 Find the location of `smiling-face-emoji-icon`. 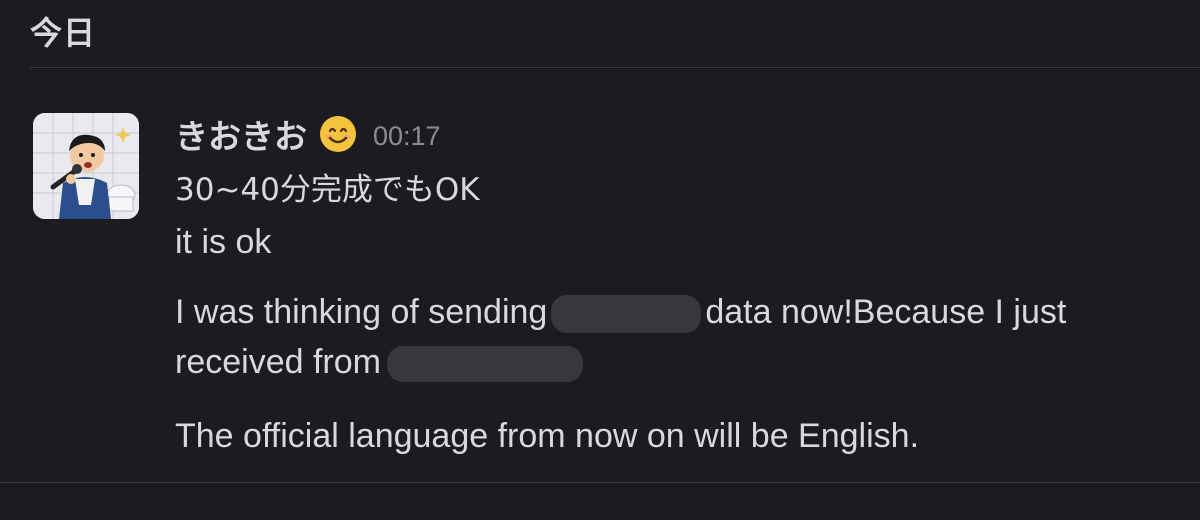

smiling-face-emoji-icon is located at coordinates (338, 134).